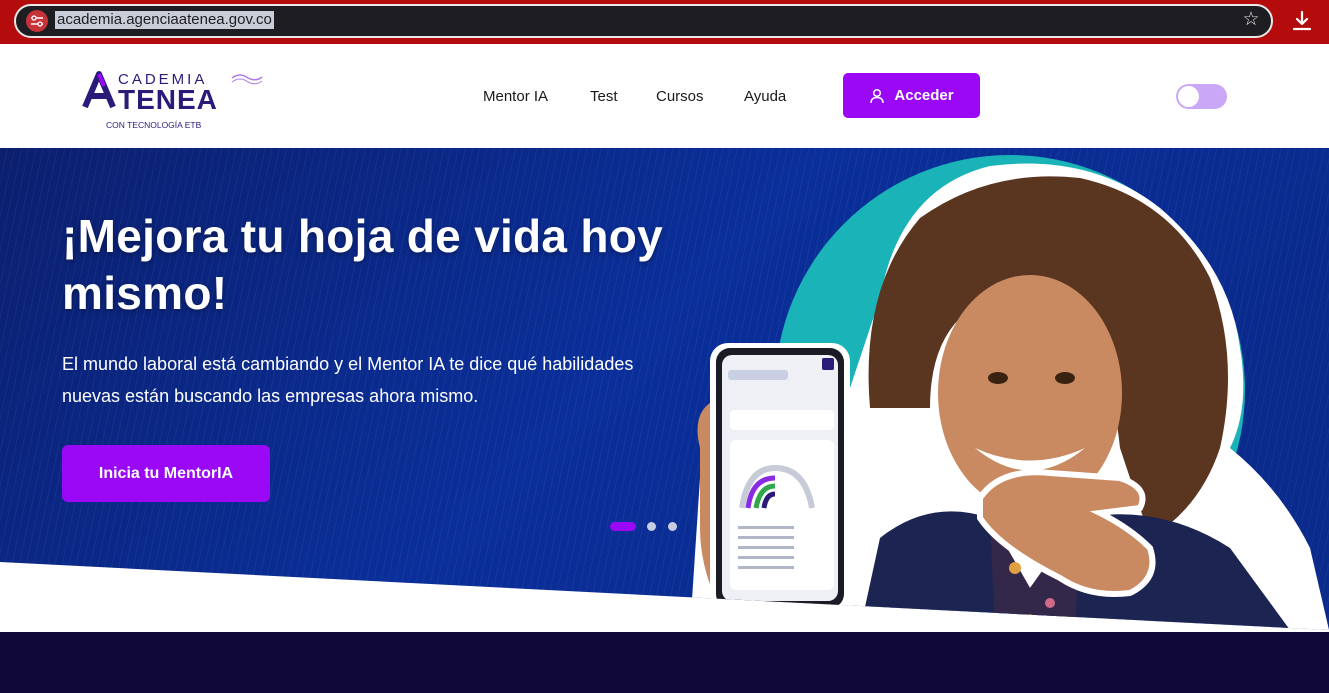 The width and height of the screenshot is (1329, 693). What do you see at coordinates (164, 20) in the screenshot?
I see `url-text: academia.agenciaatenea.gov.co` at bounding box center [164, 20].